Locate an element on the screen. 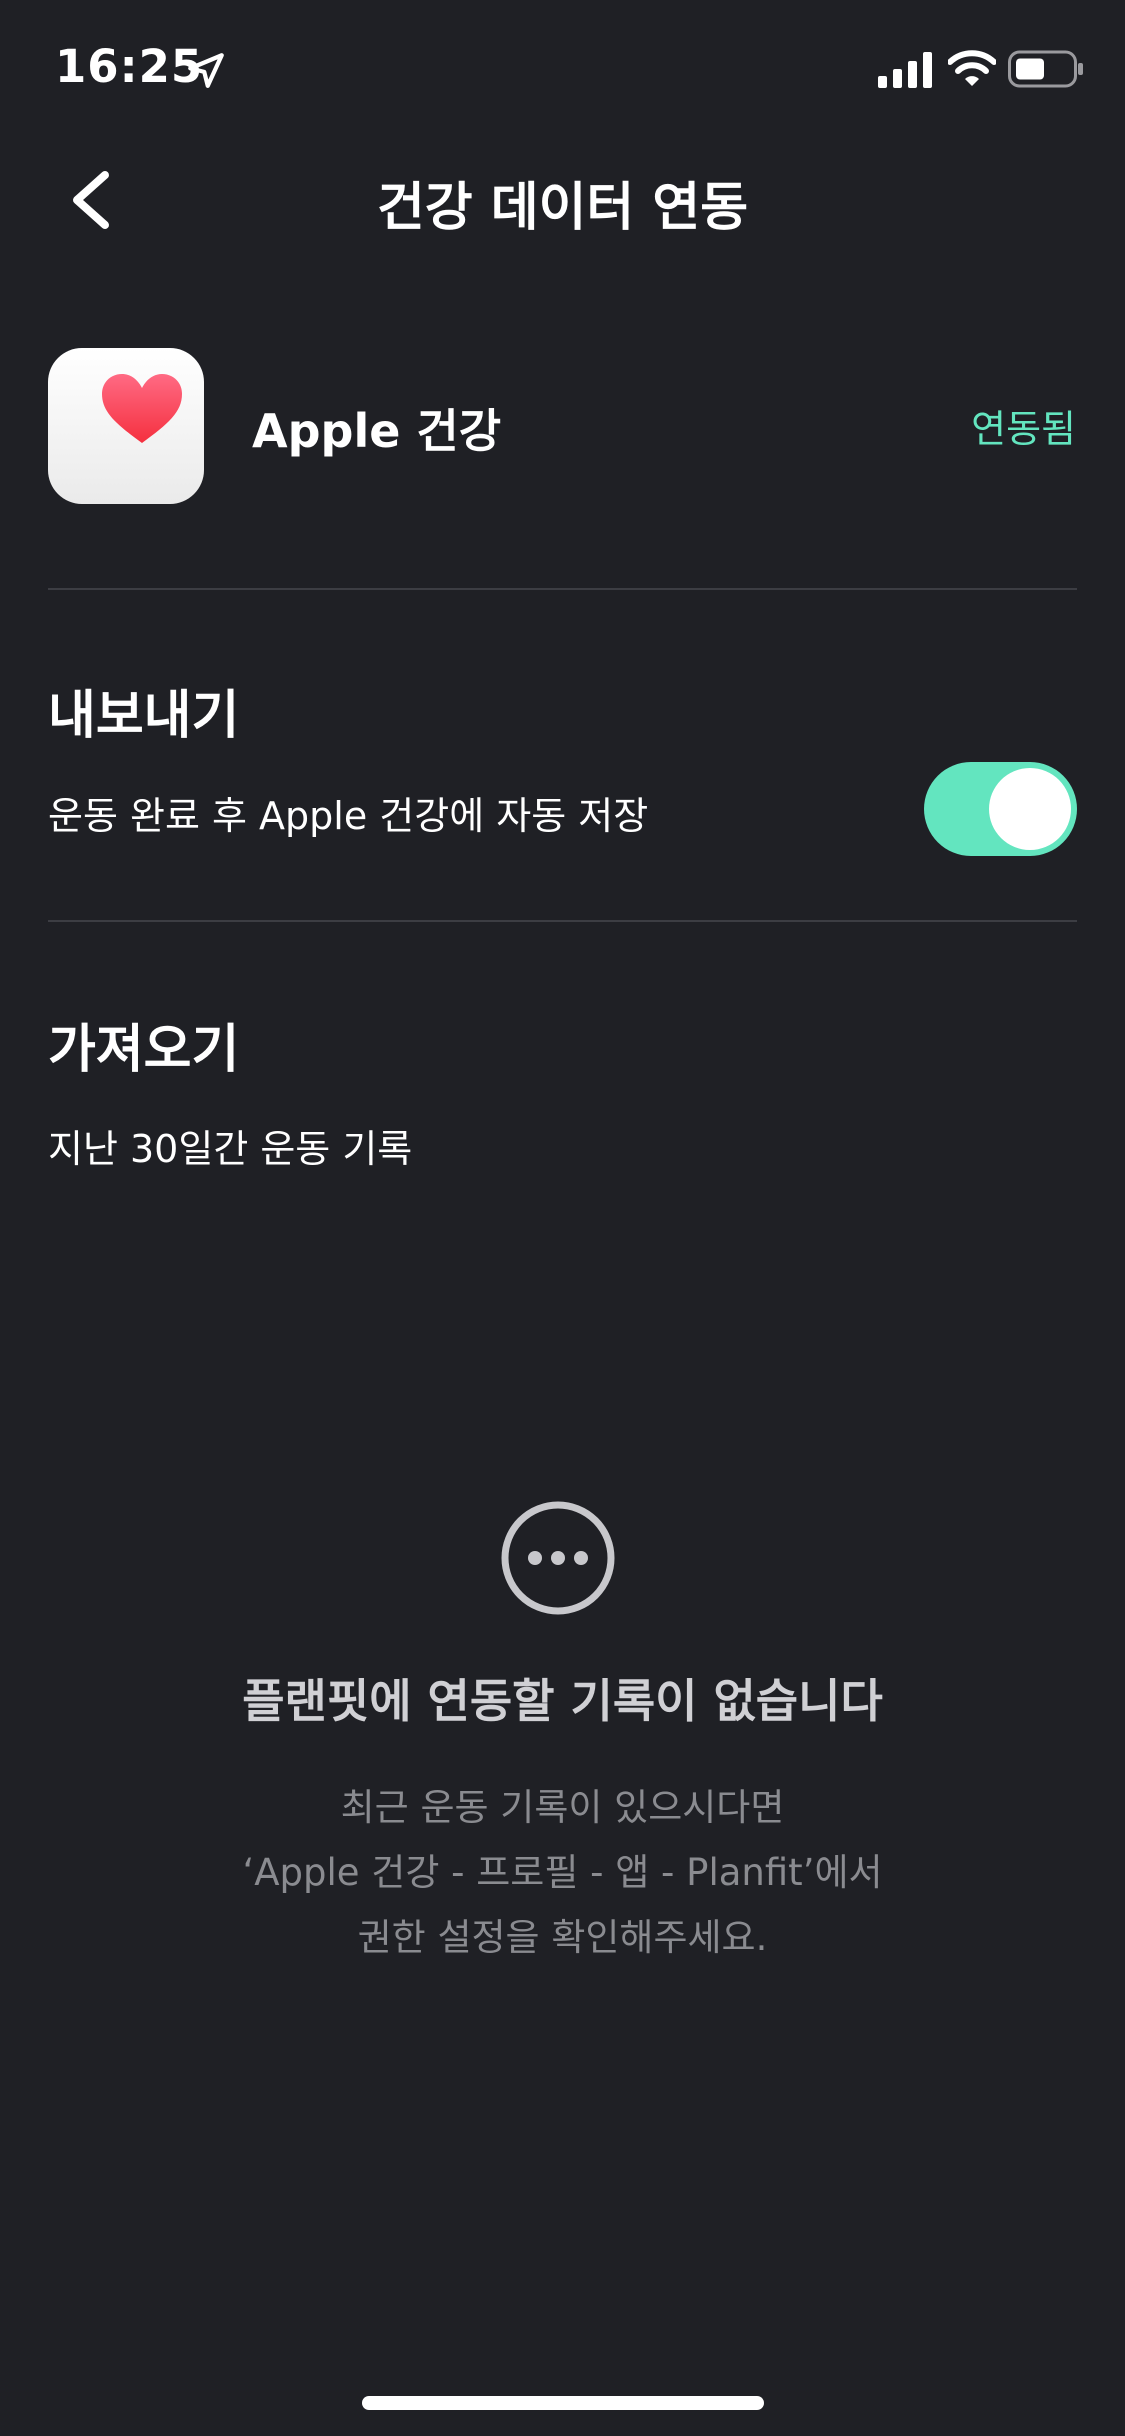 The width and height of the screenshot is (1125, 2436). empty-state-line-2: ‘Apple 건강 - 프로필 - 앱 - Planfit’에서 is located at coordinates (562, 1872).